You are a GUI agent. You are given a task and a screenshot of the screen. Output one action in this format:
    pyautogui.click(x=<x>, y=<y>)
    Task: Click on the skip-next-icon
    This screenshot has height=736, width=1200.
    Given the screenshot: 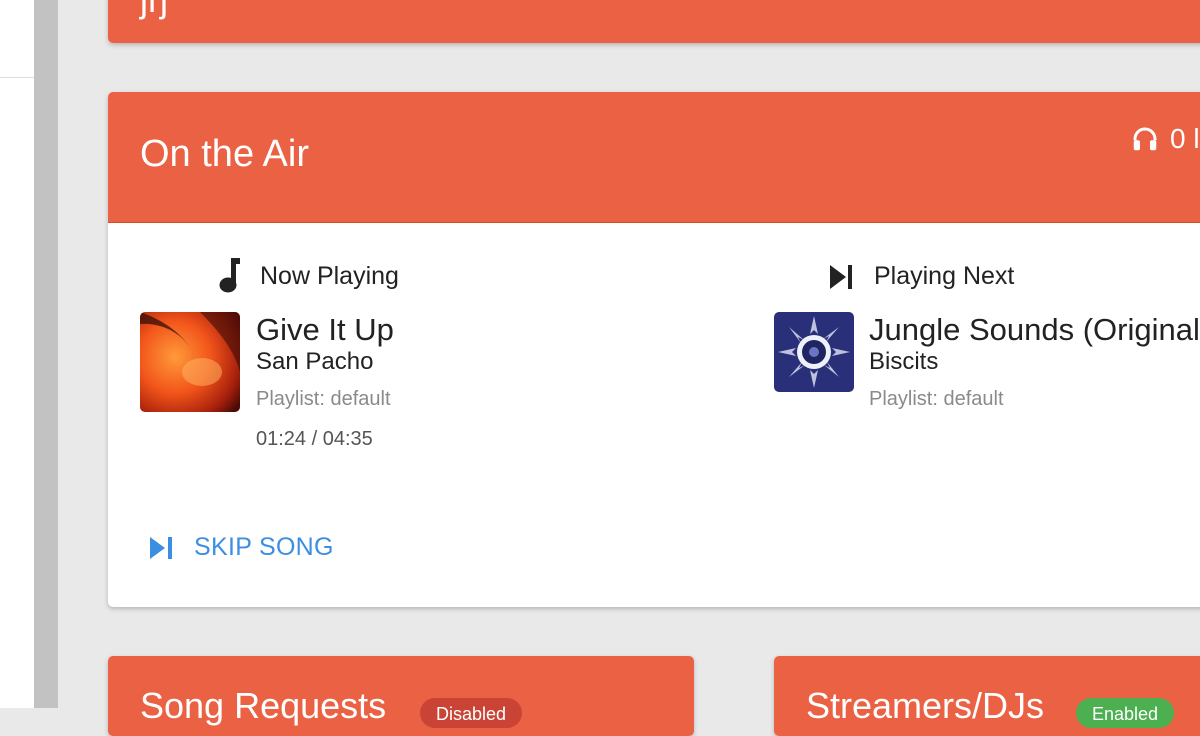 What is the action you would take?
    pyautogui.click(x=841, y=276)
    